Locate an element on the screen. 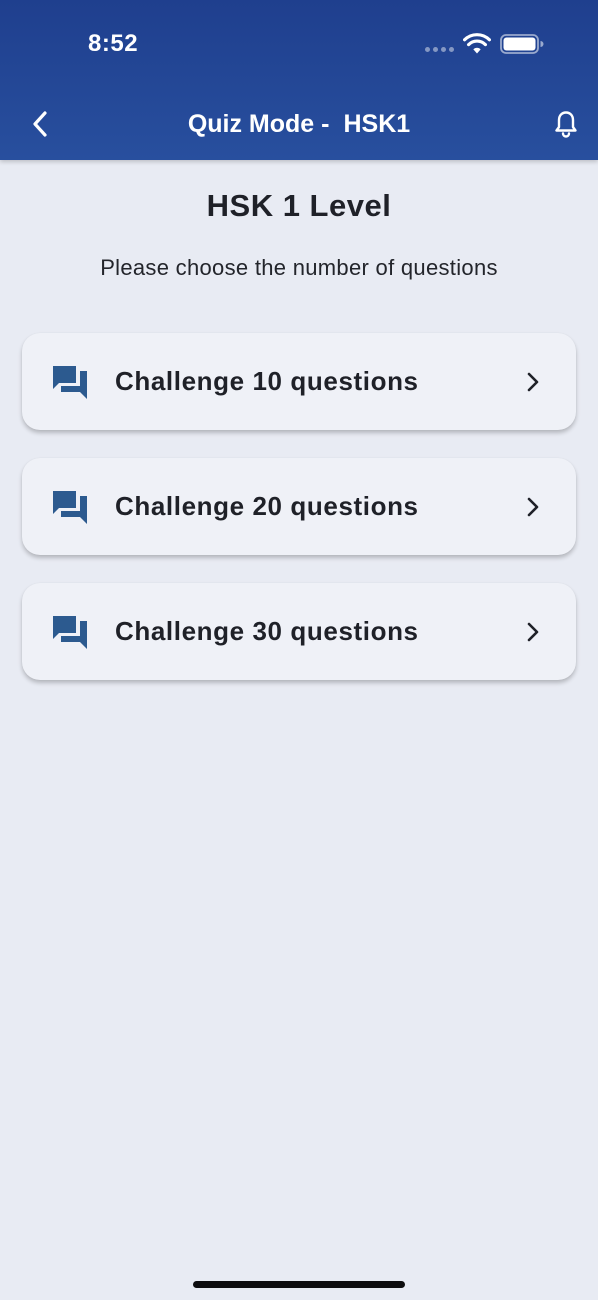 This screenshot has width=598, height=1300. app-bar: Quiz Mode - HSK1 is located at coordinates (299, 125).